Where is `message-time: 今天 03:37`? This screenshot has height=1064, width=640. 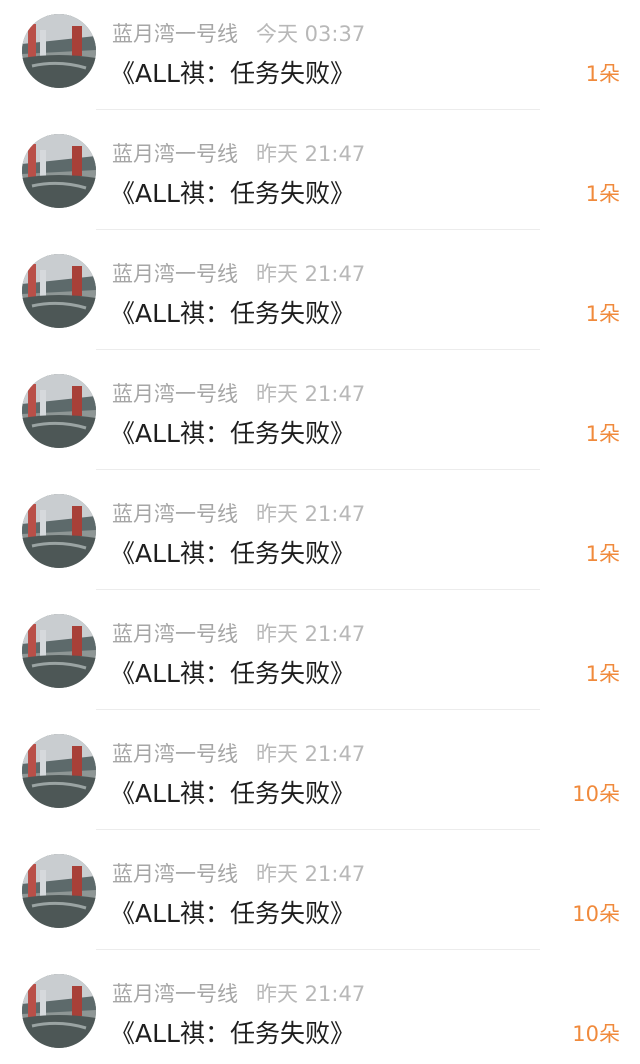 message-time: 今天 03:37 is located at coordinates (311, 34).